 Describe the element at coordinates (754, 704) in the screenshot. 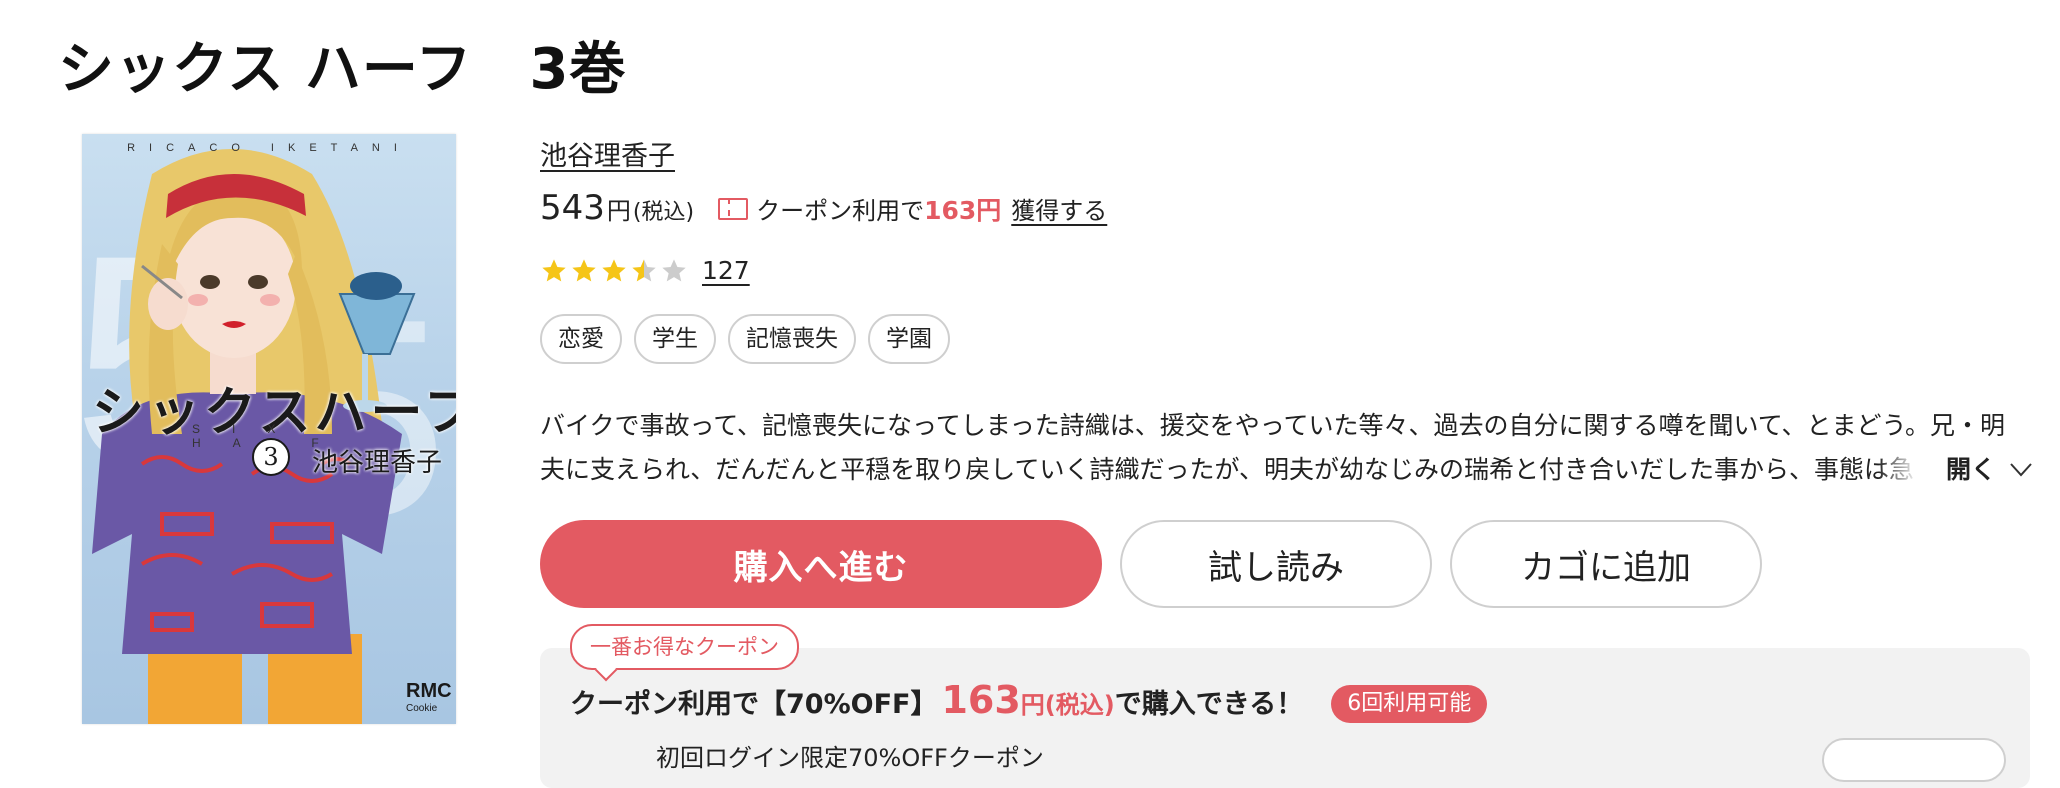

I see `coupon-headline-prefix: クーポン利用で【70%OFF】` at that location.